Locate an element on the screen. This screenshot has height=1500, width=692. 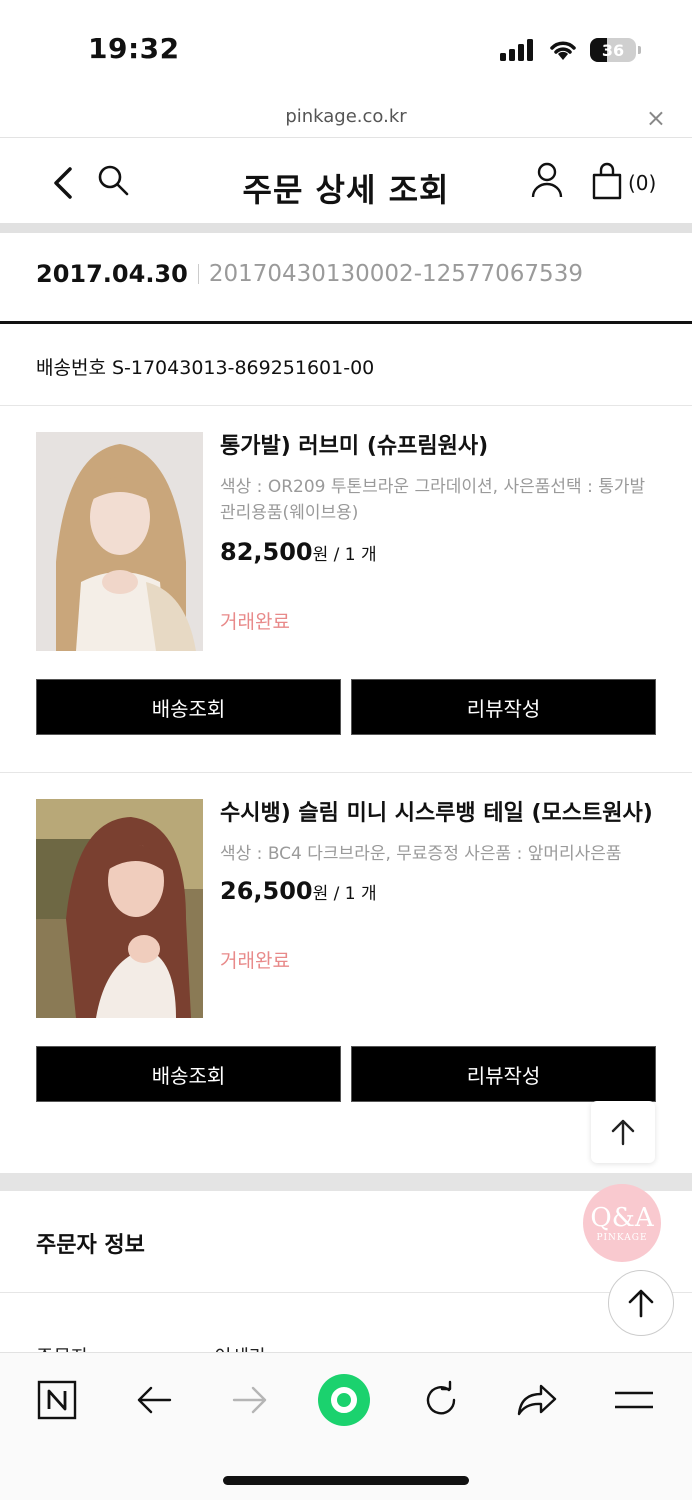
status-time: 19:32 is located at coordinates (134, 48).